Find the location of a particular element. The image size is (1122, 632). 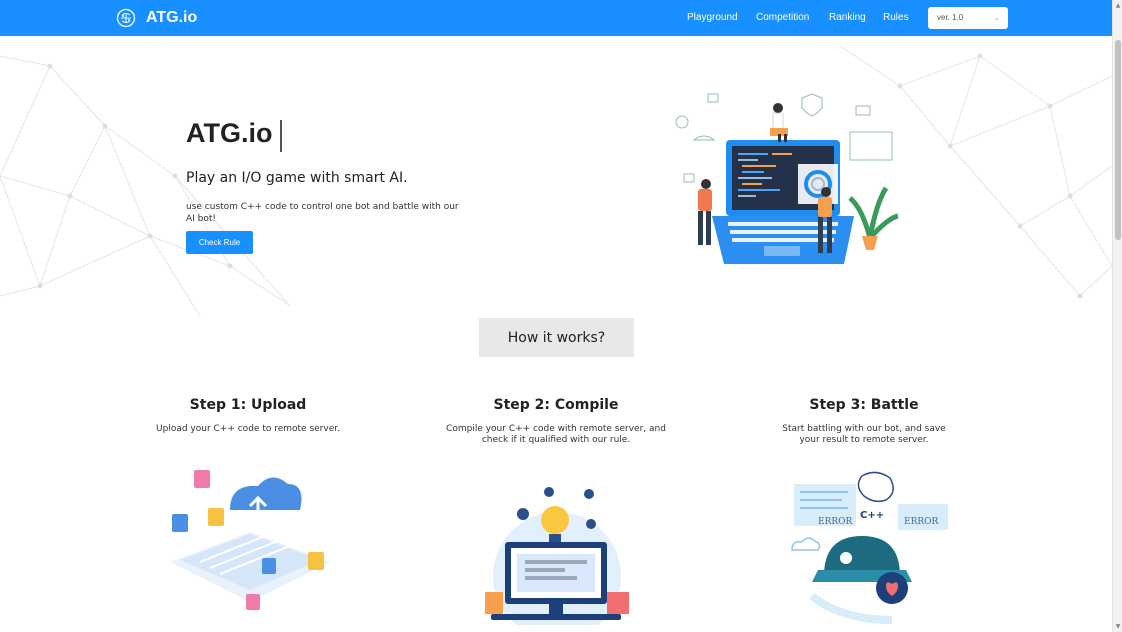

chevron-down-icon: ⌄ is located at coordinates (996, 17).